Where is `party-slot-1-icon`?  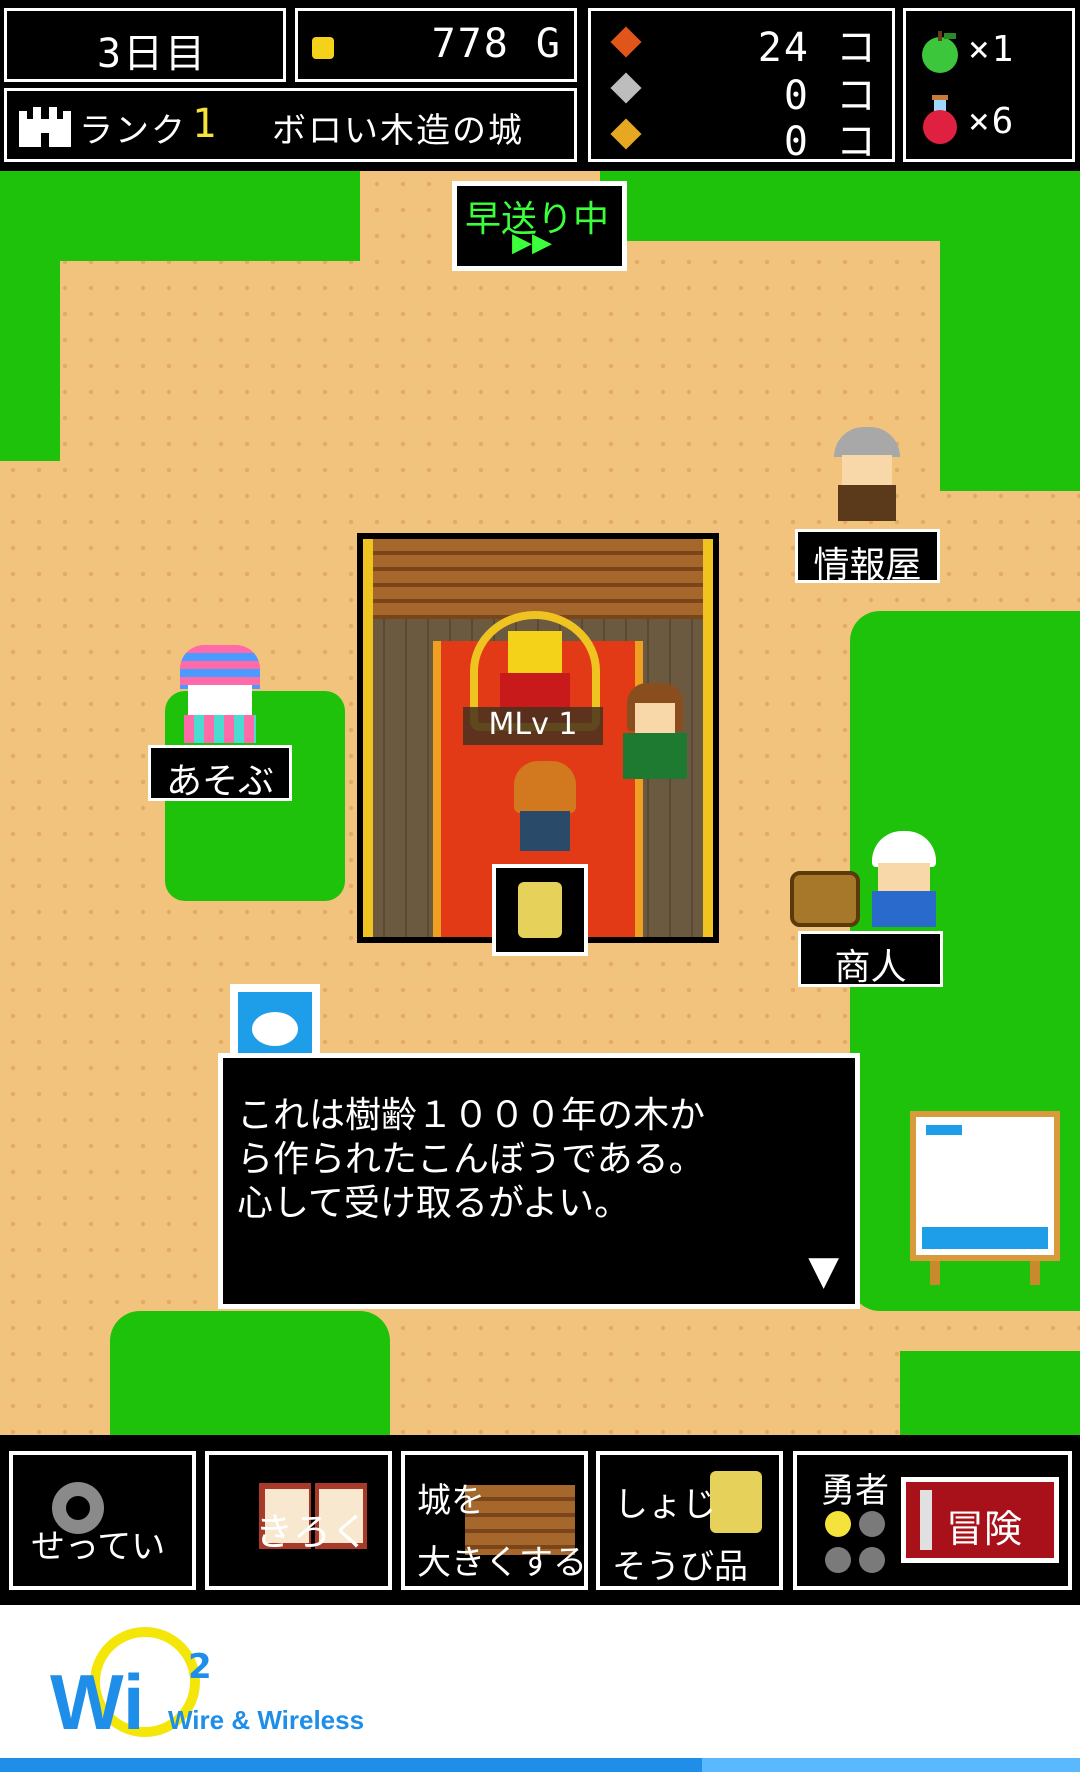 party-slot-1-icon is located at coordinates (838, 1524).